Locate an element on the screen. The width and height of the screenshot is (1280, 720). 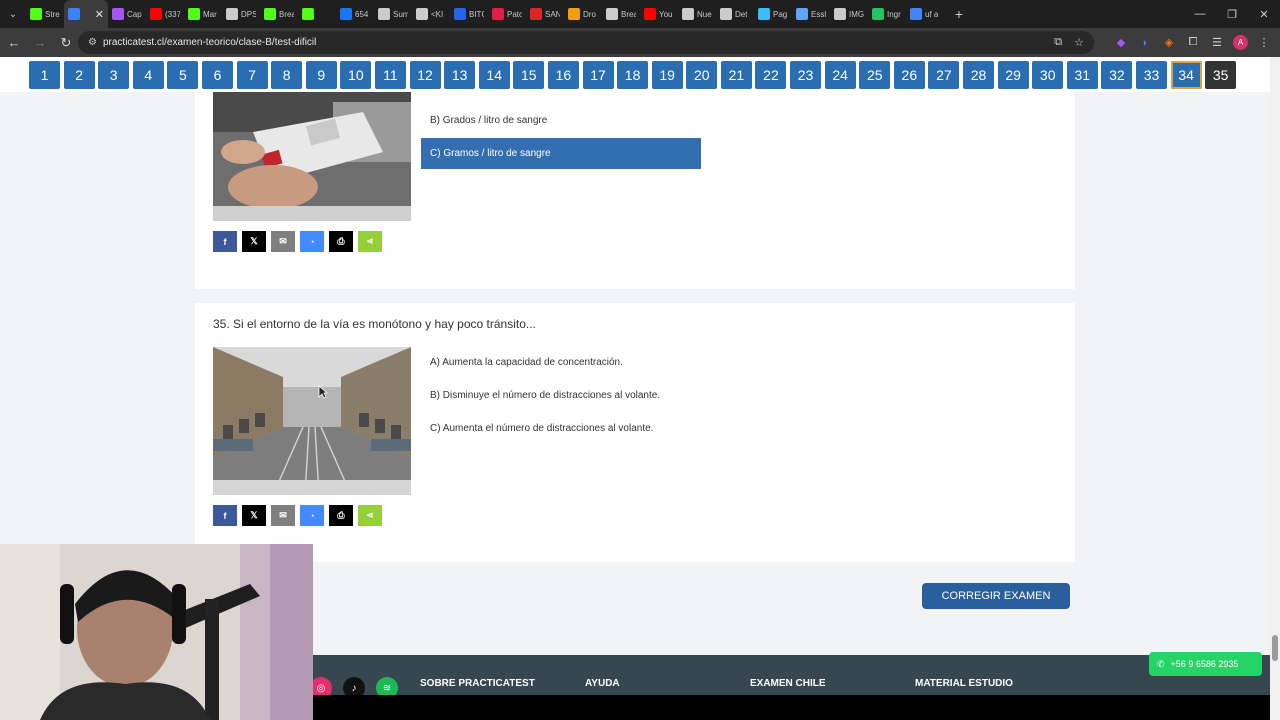
scrollbar-thumb is located at coordinates (1275, 648).